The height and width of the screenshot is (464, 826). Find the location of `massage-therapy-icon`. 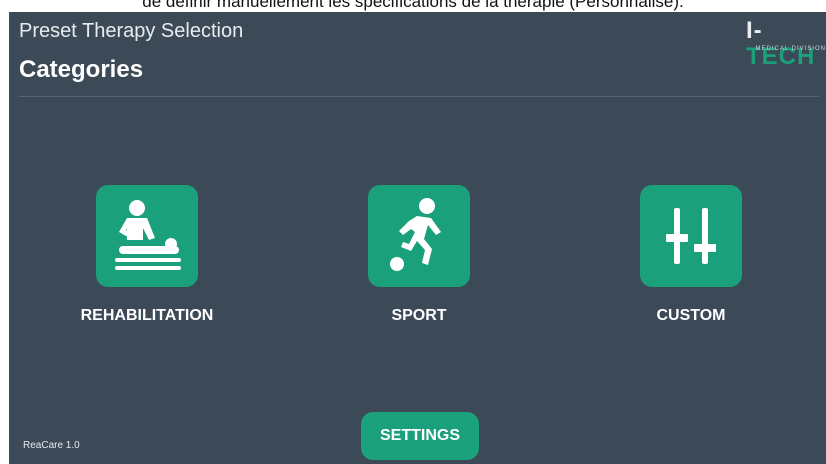

massage-therapy-icon is located at coordinates (148, 235).